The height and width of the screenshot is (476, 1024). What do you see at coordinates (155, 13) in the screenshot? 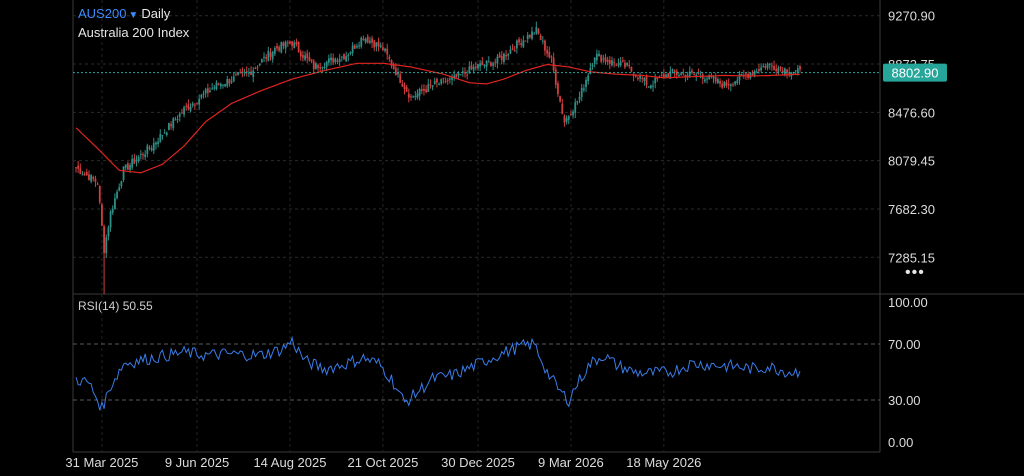
I see `interval-label: Daily` at bounding box center [155, 13].